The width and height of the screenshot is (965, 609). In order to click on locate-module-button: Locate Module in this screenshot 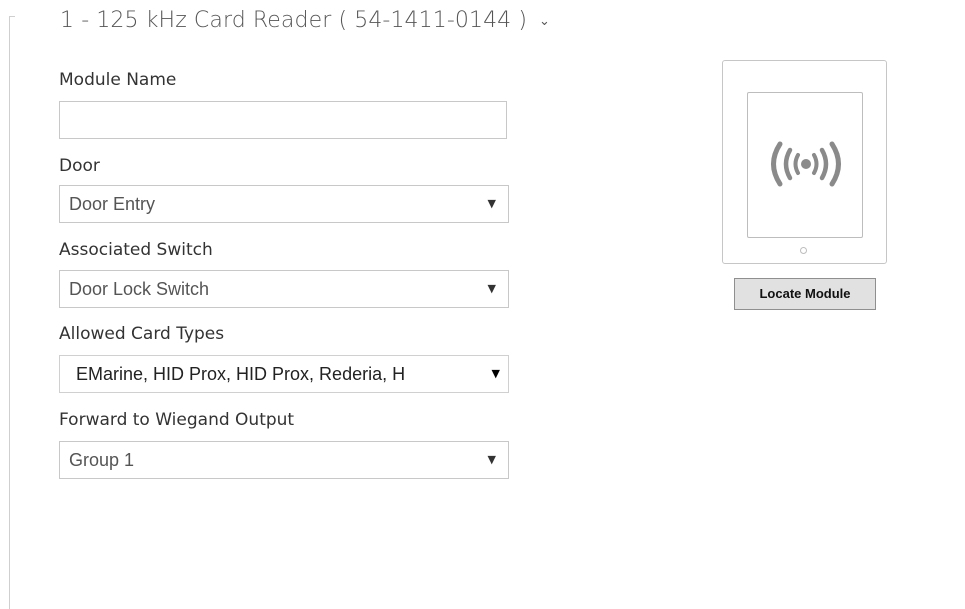, I will do `click(805, 294)`.